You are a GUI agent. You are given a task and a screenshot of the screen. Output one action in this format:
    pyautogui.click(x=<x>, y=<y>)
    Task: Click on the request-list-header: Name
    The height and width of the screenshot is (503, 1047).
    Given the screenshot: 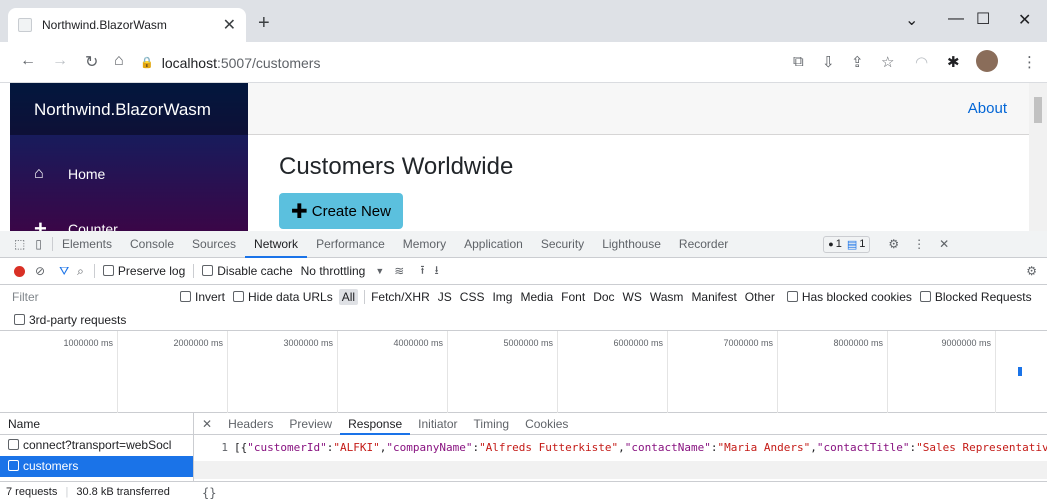 What is the action you would take?
    pyautogui.click(x=96, y=424)
    